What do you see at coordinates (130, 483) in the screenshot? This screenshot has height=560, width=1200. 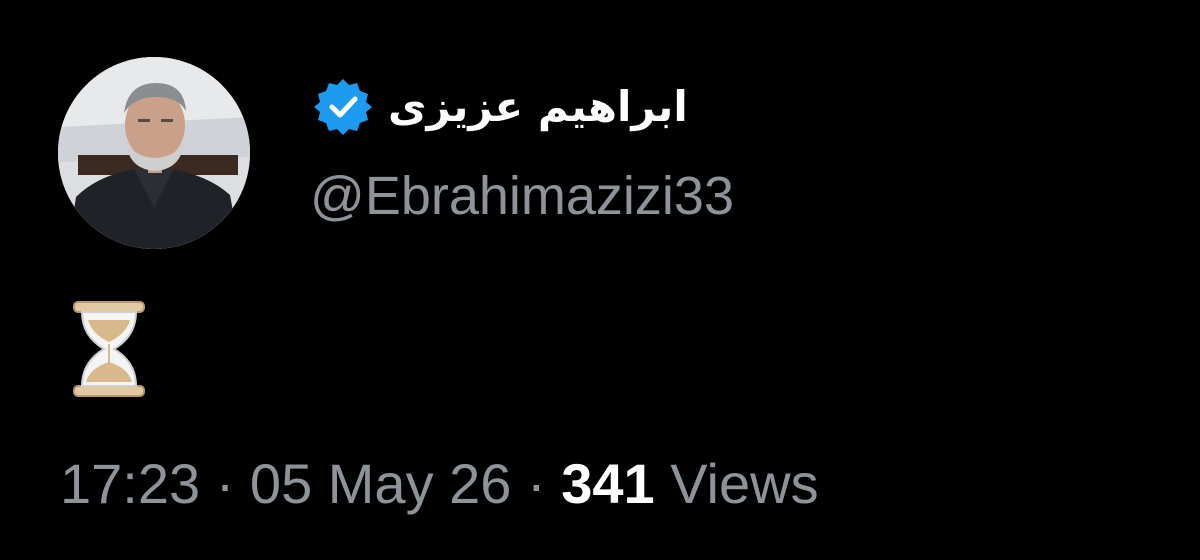 I see `tweet-time: 17:23` at bounding box center [130, 483].